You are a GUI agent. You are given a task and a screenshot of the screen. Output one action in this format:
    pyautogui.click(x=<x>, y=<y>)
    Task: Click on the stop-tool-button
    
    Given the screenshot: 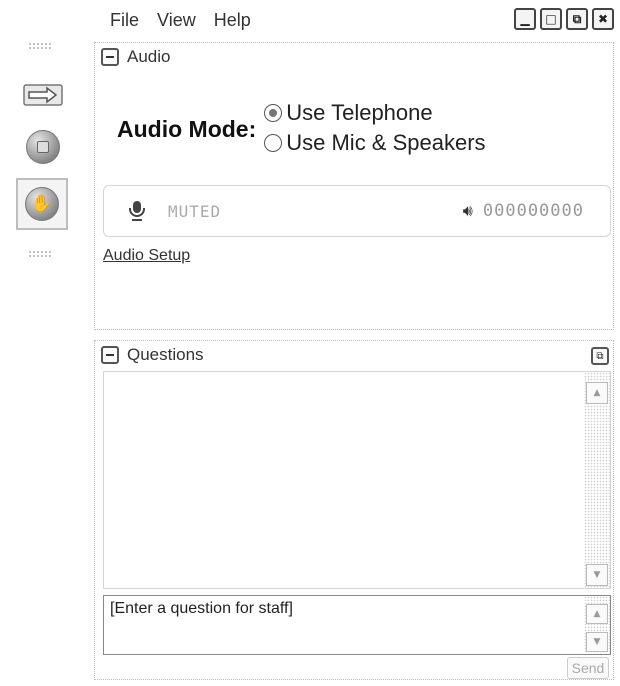 What is the action you would take?
    pyautogui.click(x=43, y=147)
    